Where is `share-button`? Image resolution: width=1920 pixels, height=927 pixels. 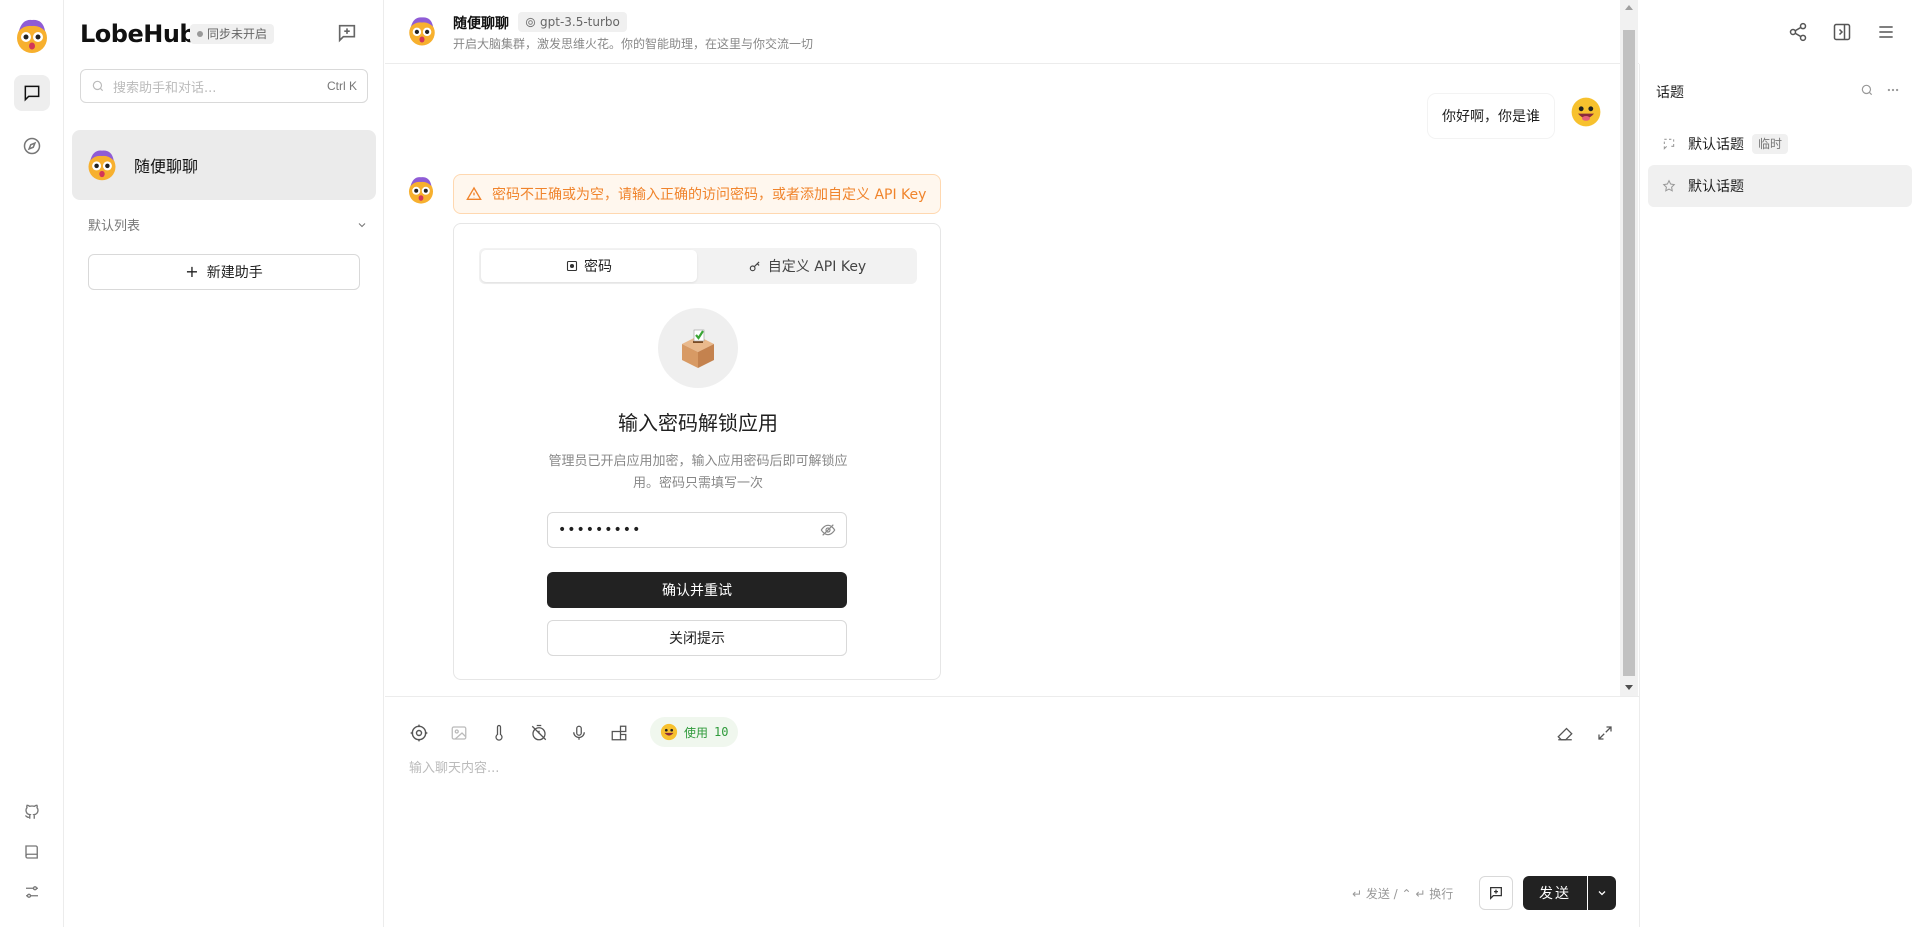
share-button is located at coordinates (1798, 32).